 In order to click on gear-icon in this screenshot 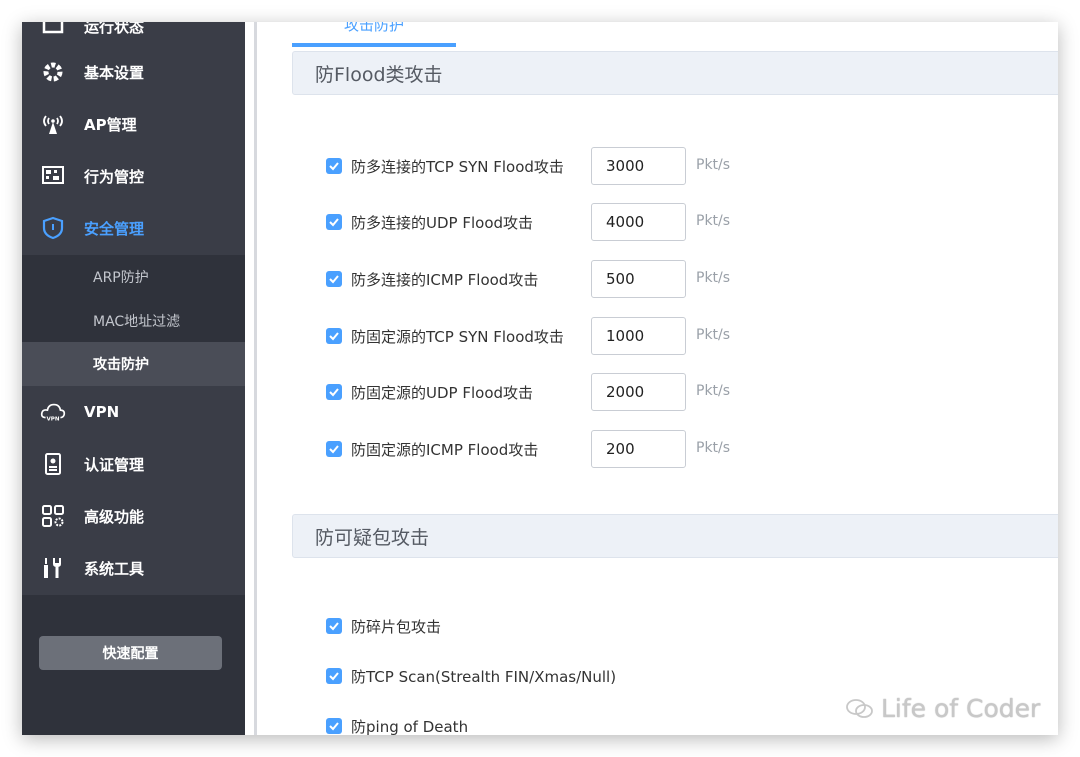, I will do `click(53, 72)`.